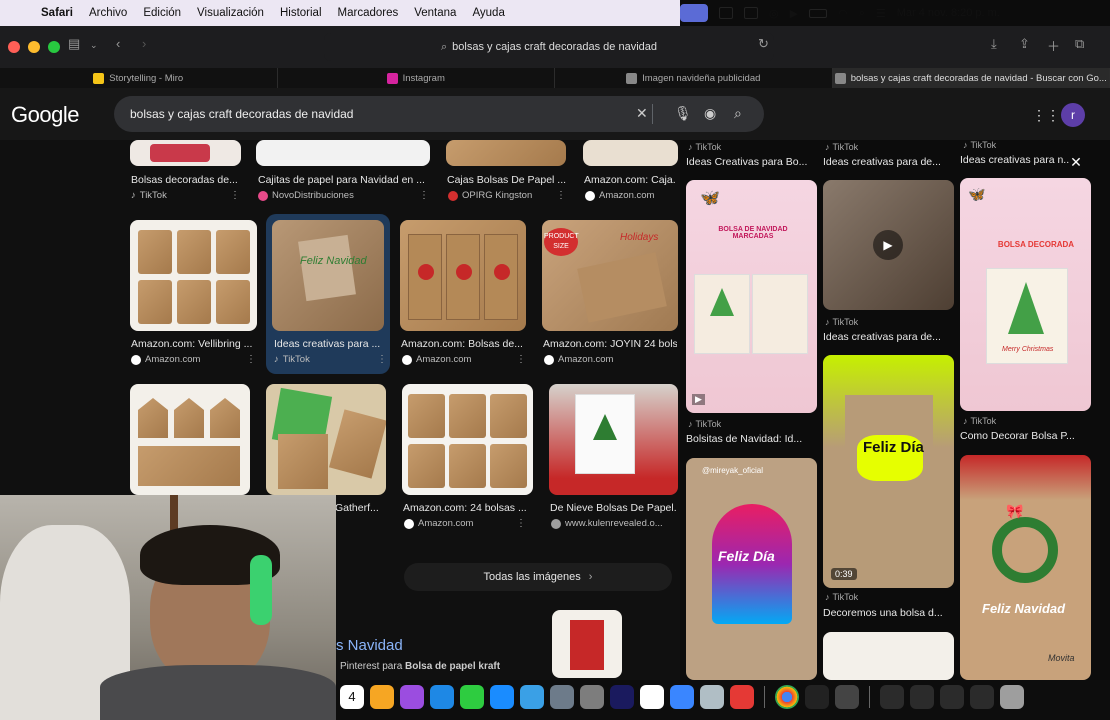  I want to click on tab-miro: Storytelling - Miro, so click(139, 78).